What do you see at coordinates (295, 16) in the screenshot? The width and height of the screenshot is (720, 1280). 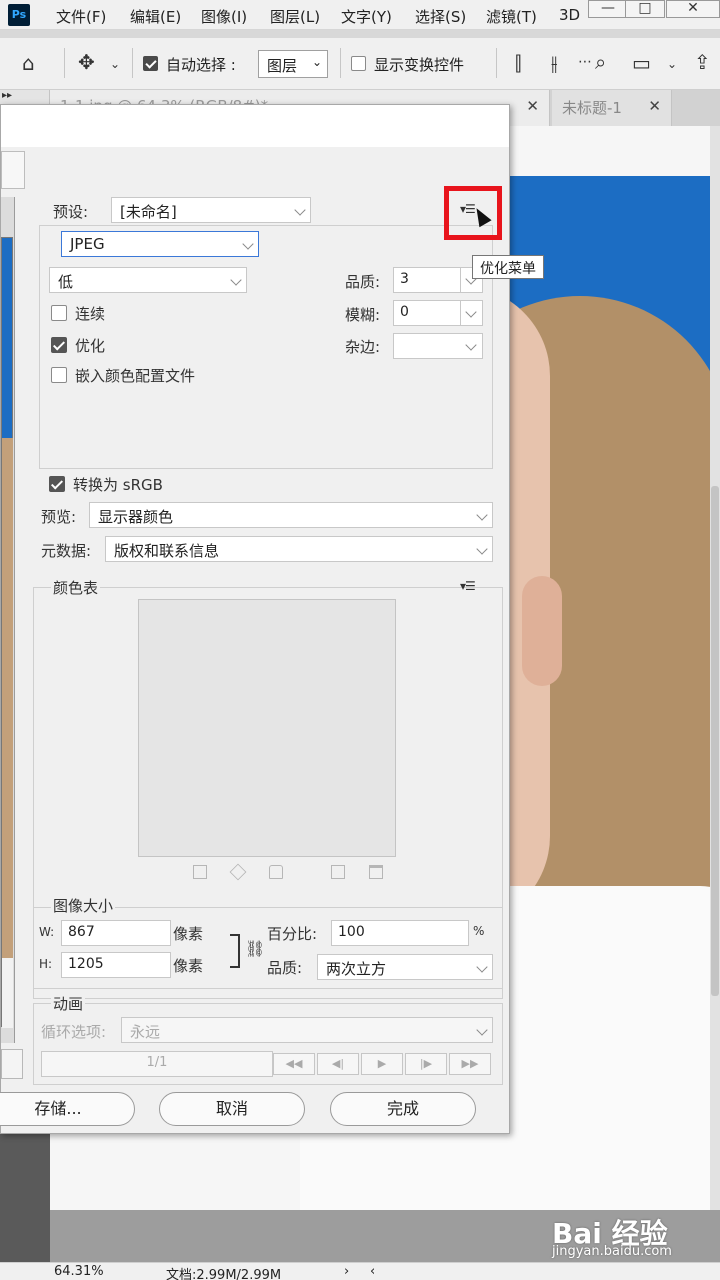 I see `menu-layer: 图层(L)` at bounding box center [295, 16].